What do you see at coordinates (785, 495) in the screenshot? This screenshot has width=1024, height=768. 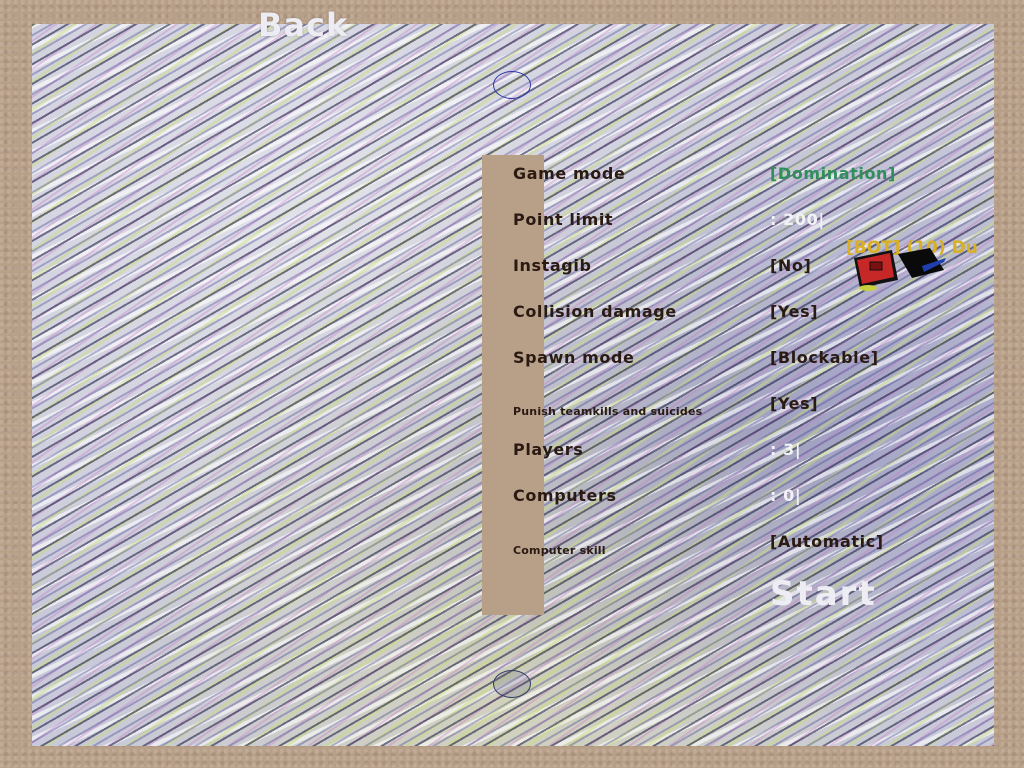 I see `computers-input: : 0|` at bounding box center [785, 495].